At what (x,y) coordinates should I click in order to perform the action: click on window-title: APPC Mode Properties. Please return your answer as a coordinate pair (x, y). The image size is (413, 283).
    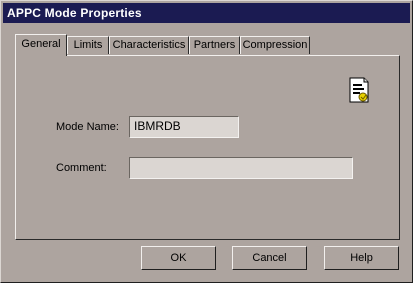
    Looking at the image, I should click on (74, 13).